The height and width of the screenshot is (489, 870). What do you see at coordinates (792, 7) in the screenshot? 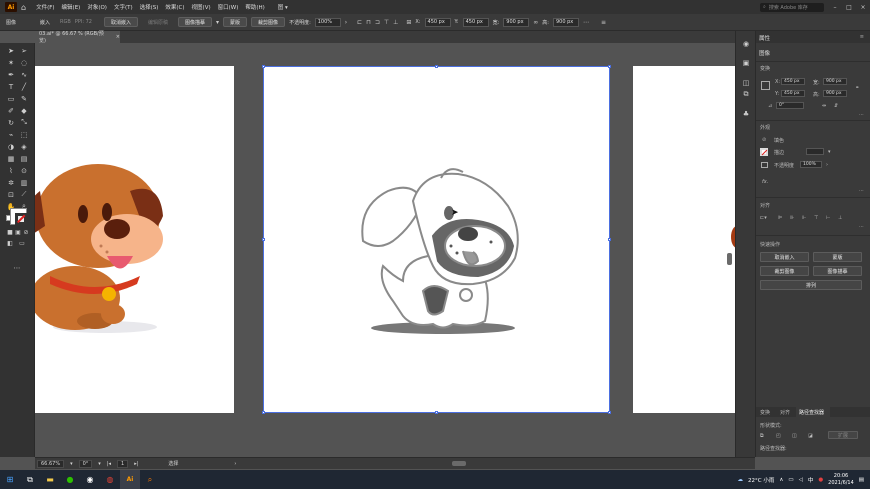
I see `stock-search-input: ⌕ 搜索 Adobe 库存` at bounding box center [792, 7].